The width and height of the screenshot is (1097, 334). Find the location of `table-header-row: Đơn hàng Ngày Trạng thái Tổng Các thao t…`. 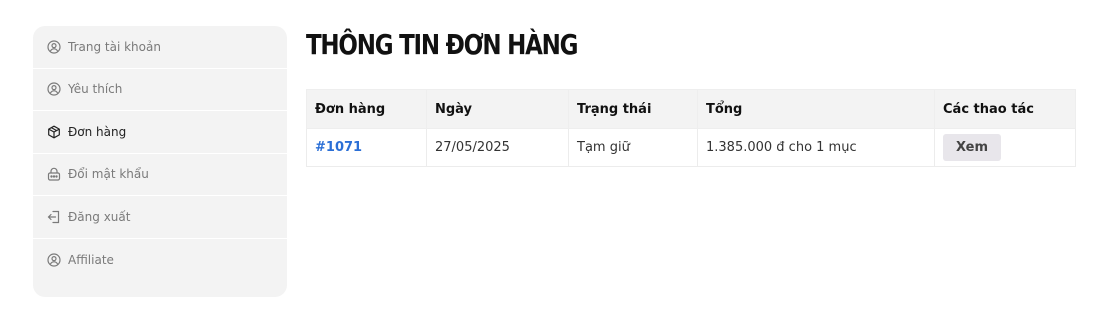

table-header-row: Đơn hàng Ngày Trạng thái Tổng Các thao t… is located at coordinates (691, 109).